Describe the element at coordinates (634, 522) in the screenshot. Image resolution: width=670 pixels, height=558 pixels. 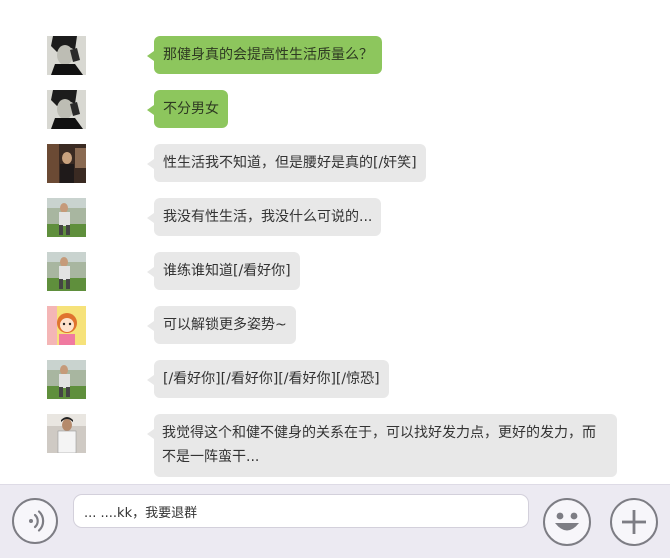
I see `more-button` at that location.